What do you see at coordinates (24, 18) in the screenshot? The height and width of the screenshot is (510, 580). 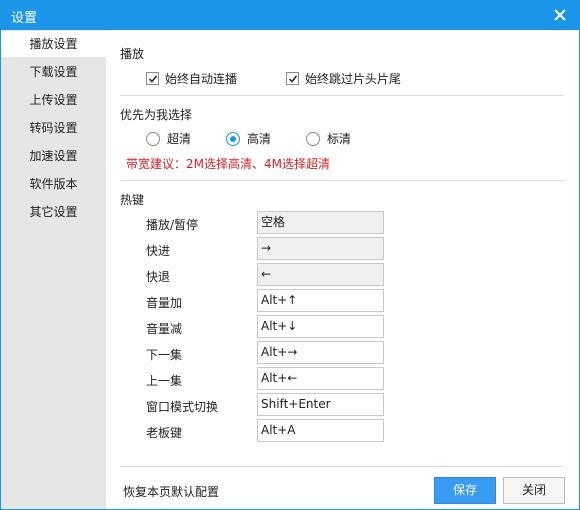 I see `window-title: 设置` at bounding box center [24, 18].